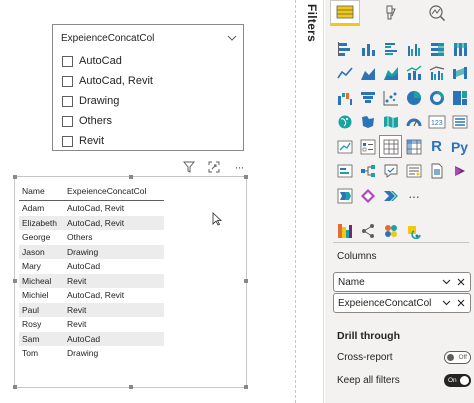 The width and height of the screenshot is (474, 403). Describe the element at coordinates (459, 122) in the screenshot. I see `multi-row-card-icon` at that location.